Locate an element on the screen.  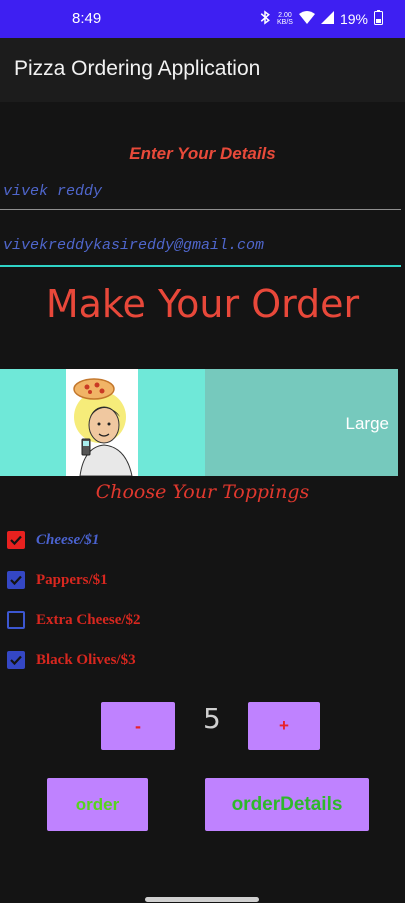
pizza-image is located at coordinates (102, 423).